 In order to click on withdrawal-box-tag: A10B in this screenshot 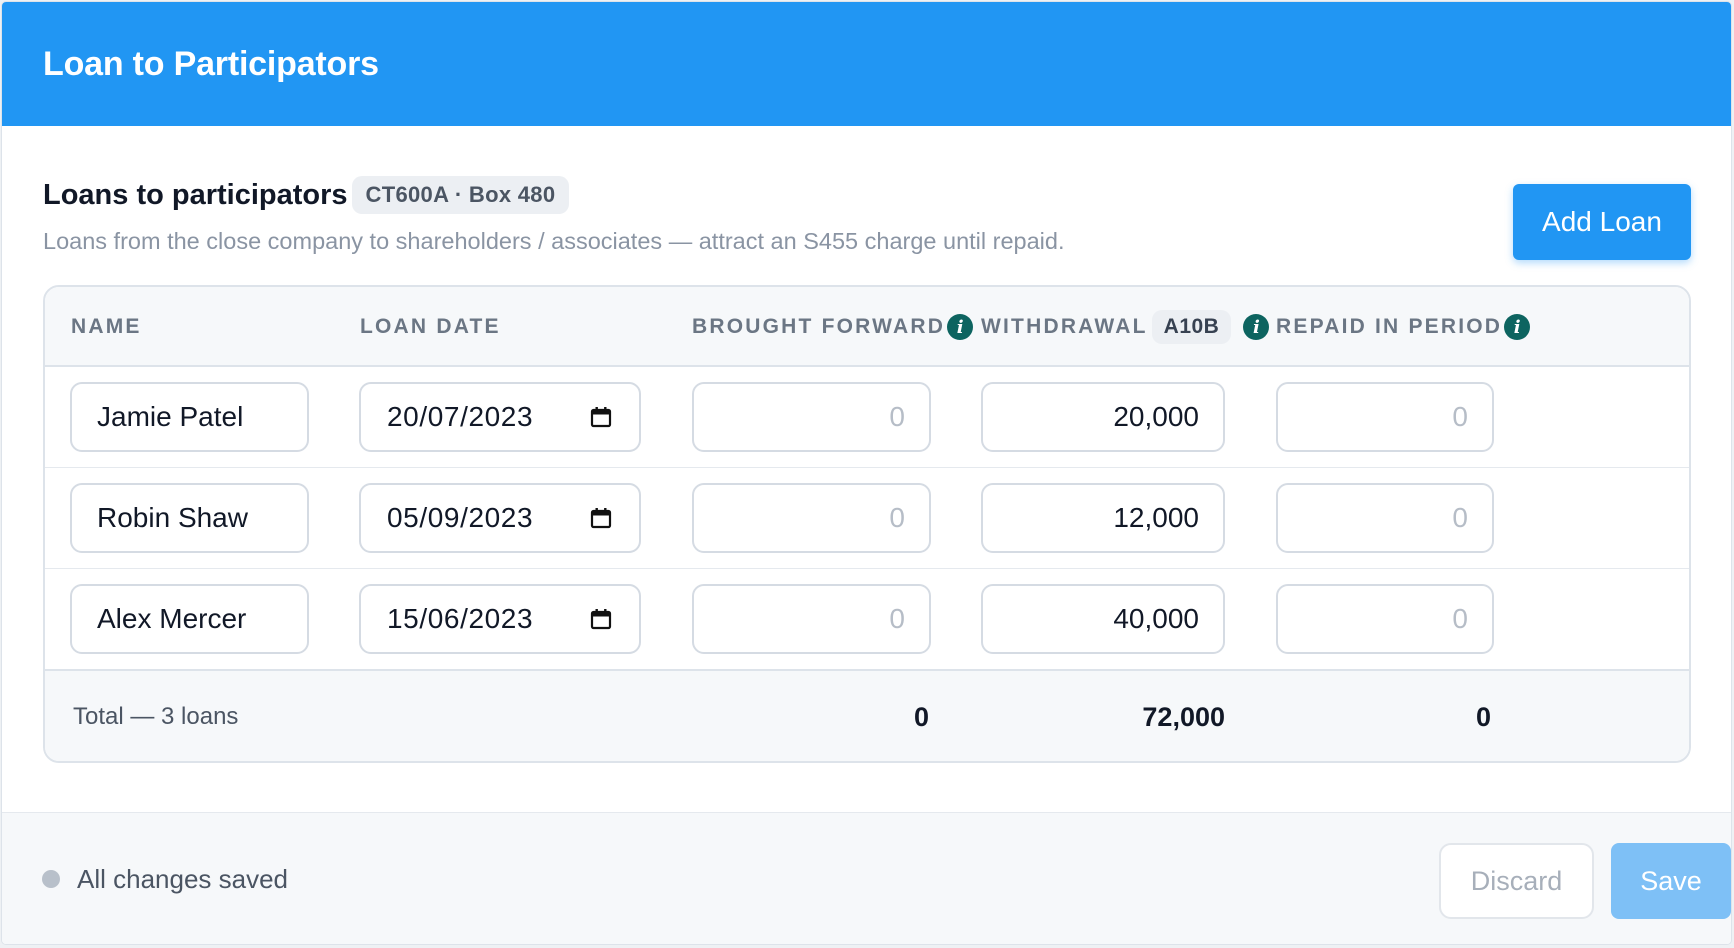, I will do `click(1191, 327)`.